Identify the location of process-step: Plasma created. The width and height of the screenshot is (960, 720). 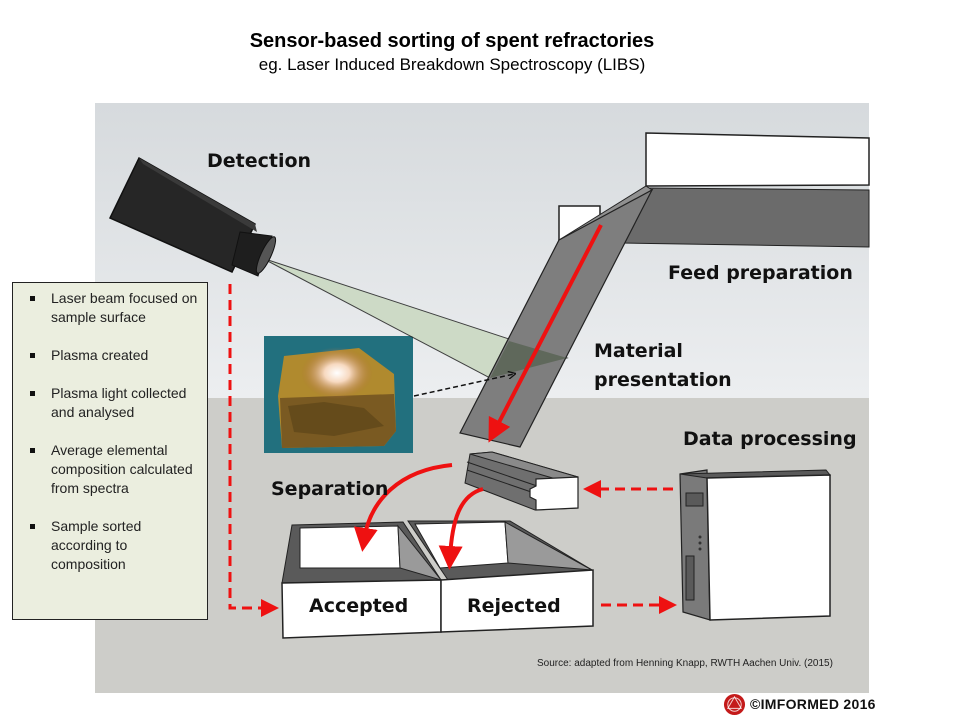
(110, 355).